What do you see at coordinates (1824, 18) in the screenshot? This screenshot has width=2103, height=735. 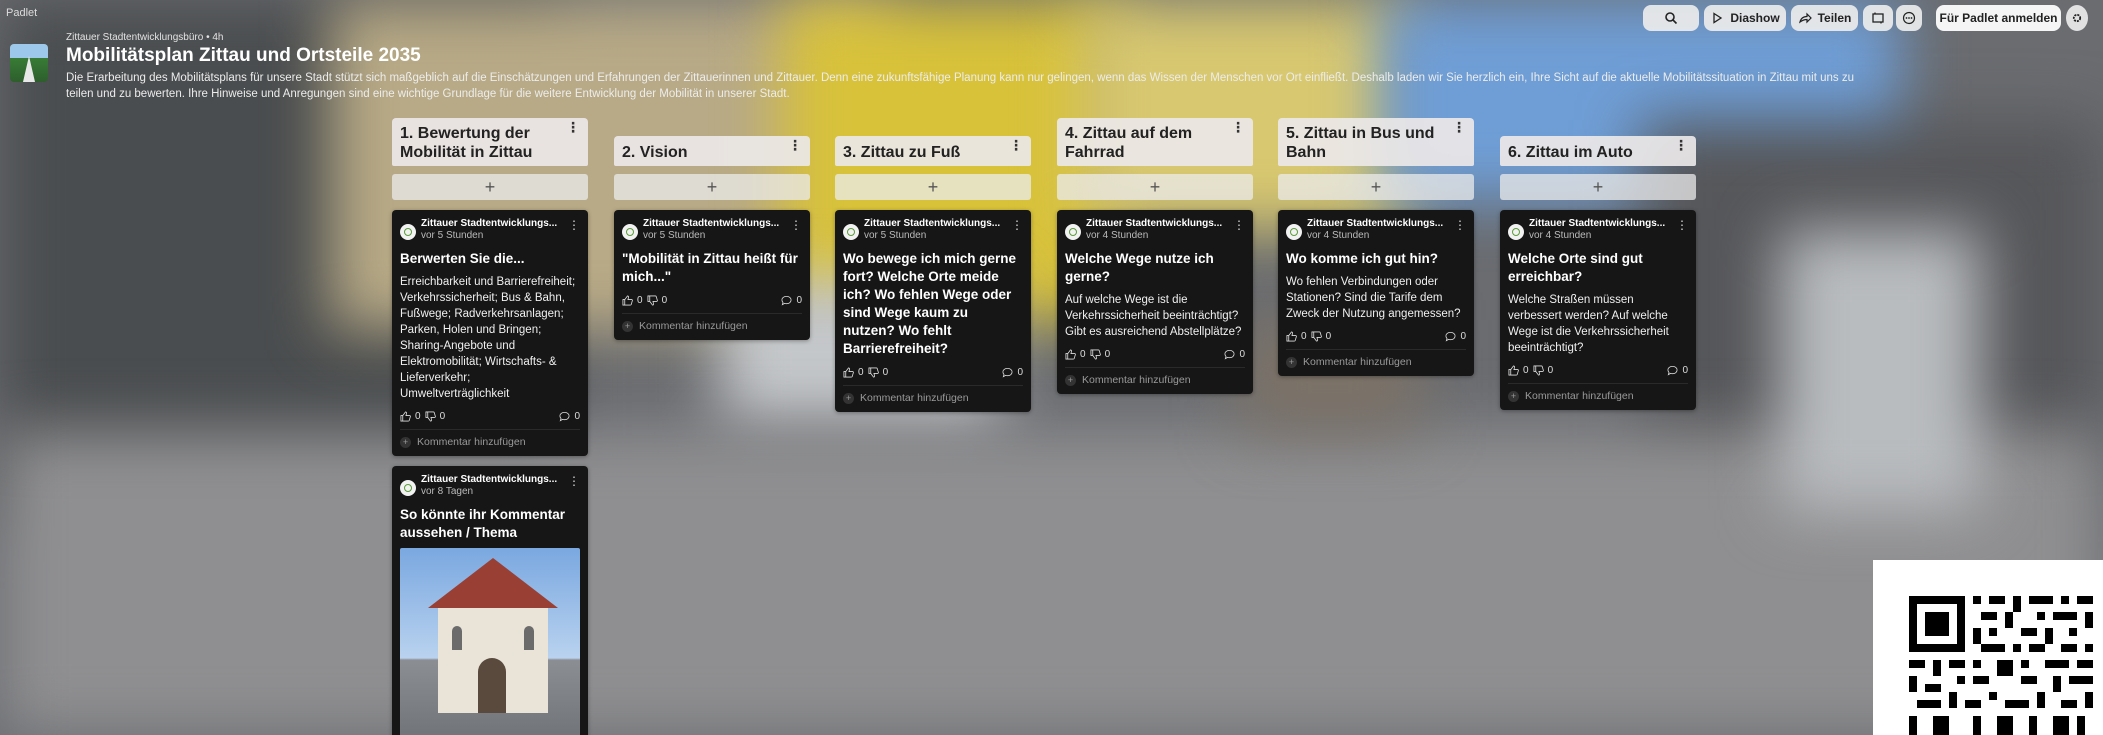 I see `share-button: Teilen` at bounding box center [1824, 18].